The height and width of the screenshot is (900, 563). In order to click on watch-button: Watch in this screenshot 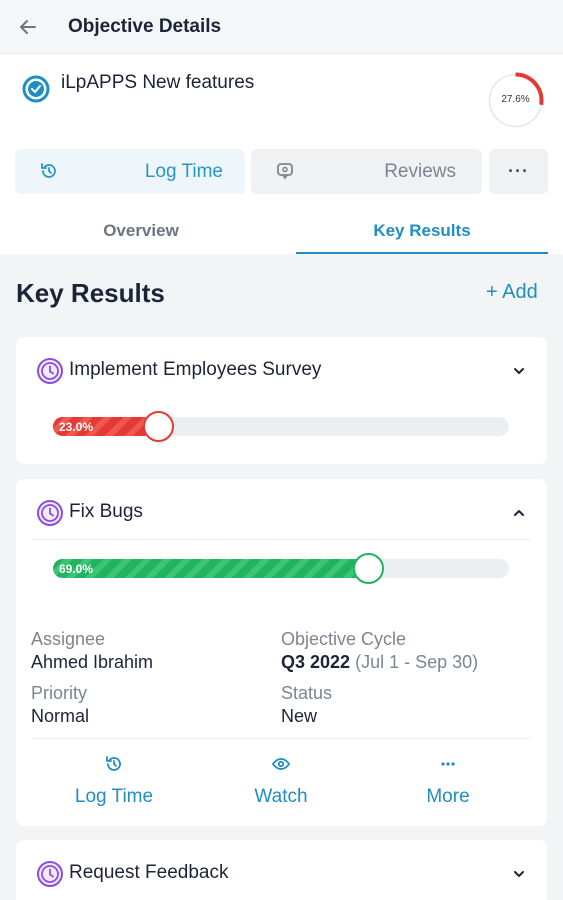, I will do `click(281, 781)`.